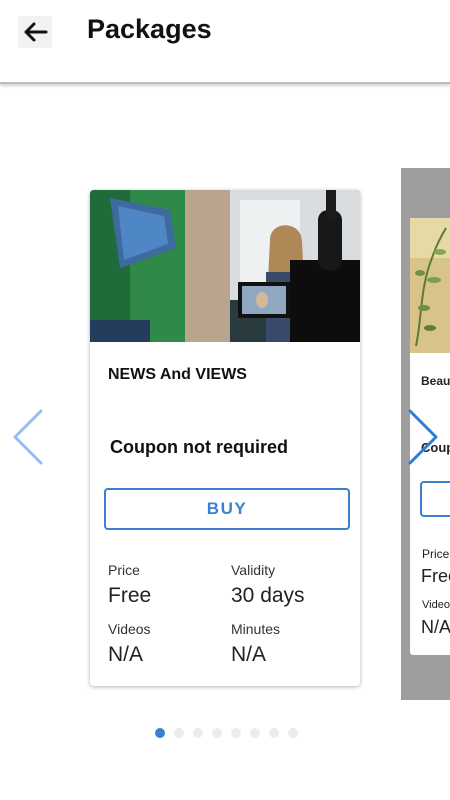 This screenshot has height=800, width=450. Describe the element at coordinates (253, 570) in the screenshot. I see `validity-label: Validity` at that location.